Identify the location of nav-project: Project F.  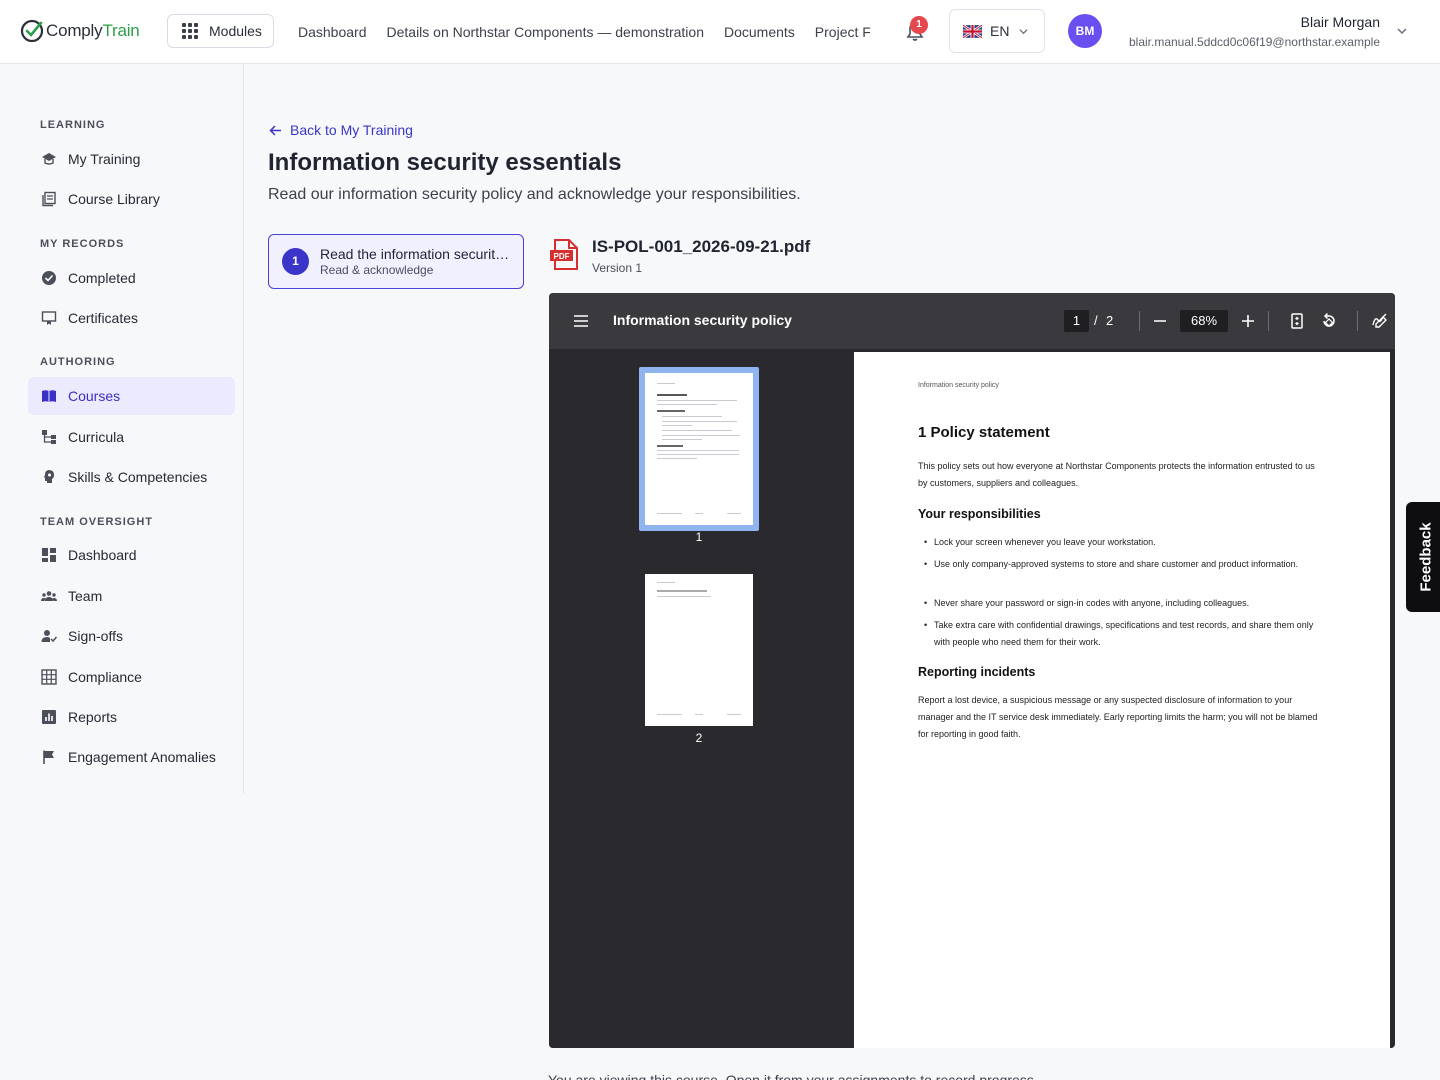
(843, 32).